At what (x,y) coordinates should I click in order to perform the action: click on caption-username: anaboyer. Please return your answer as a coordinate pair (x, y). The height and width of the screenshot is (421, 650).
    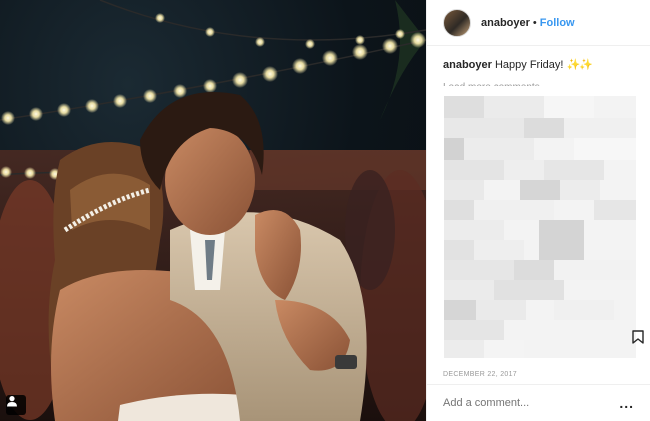
    Looking at the image, I should click on (467, 65).